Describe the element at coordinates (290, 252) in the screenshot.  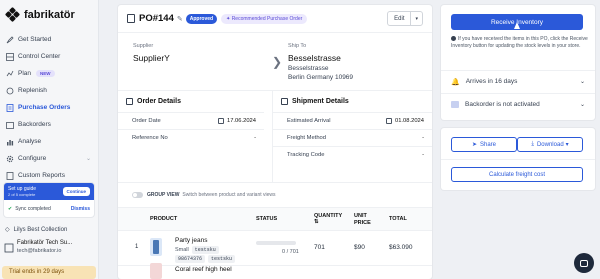
I see `receive-progress-text: 0 / 701` at that location.